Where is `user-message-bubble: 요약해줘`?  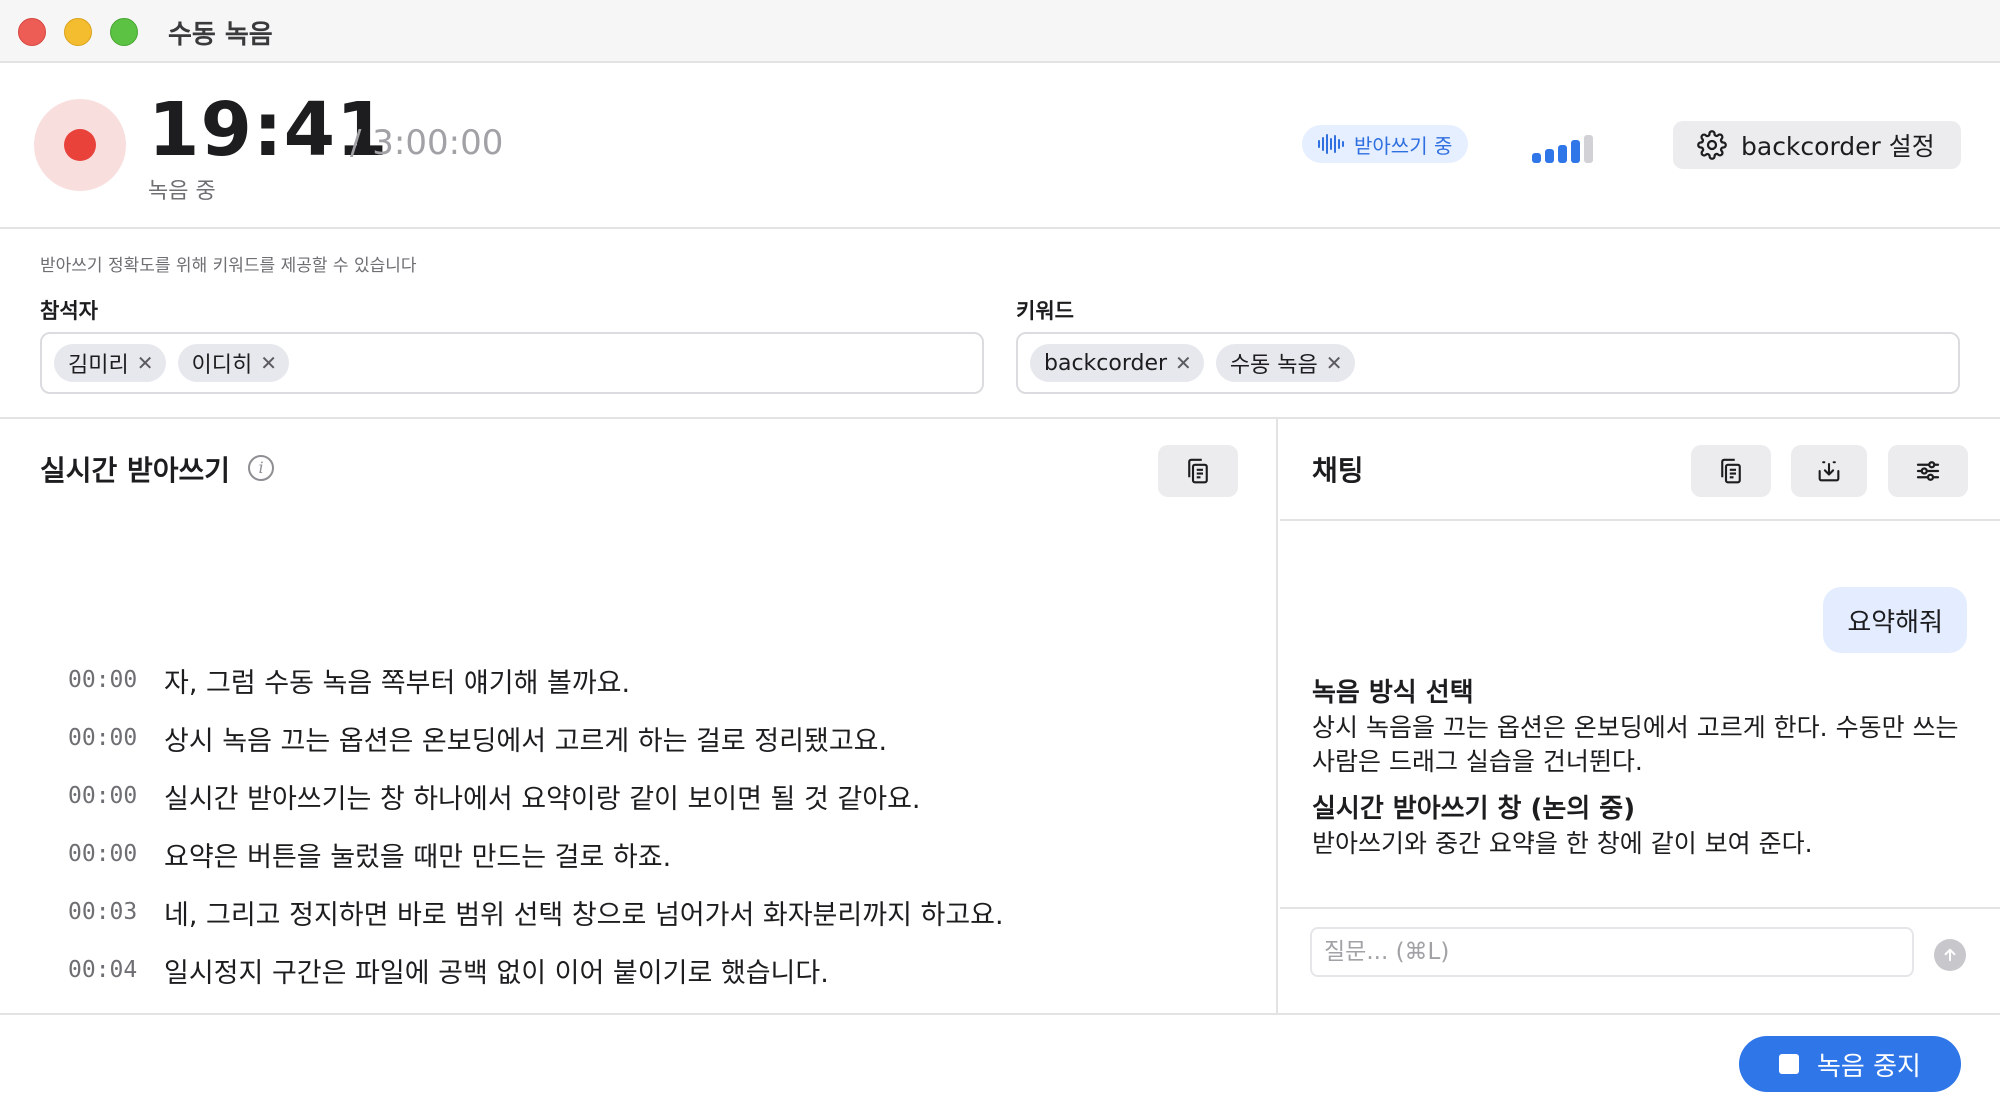 user-message-bubble: 요약해줘 is located at coordinates (1895, 620).